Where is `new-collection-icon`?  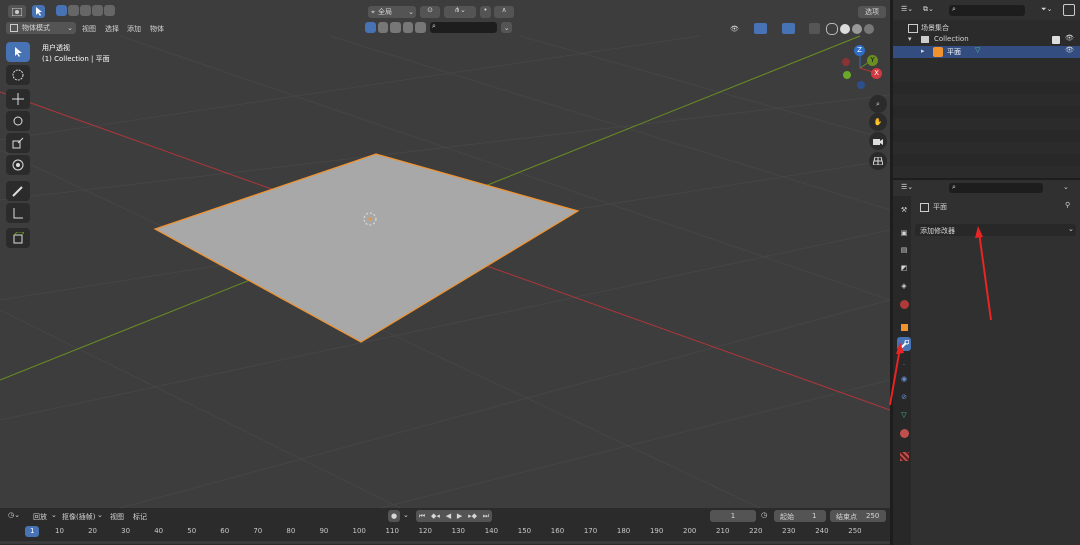
new-collection-icon is located at coordinates (1069, 10).